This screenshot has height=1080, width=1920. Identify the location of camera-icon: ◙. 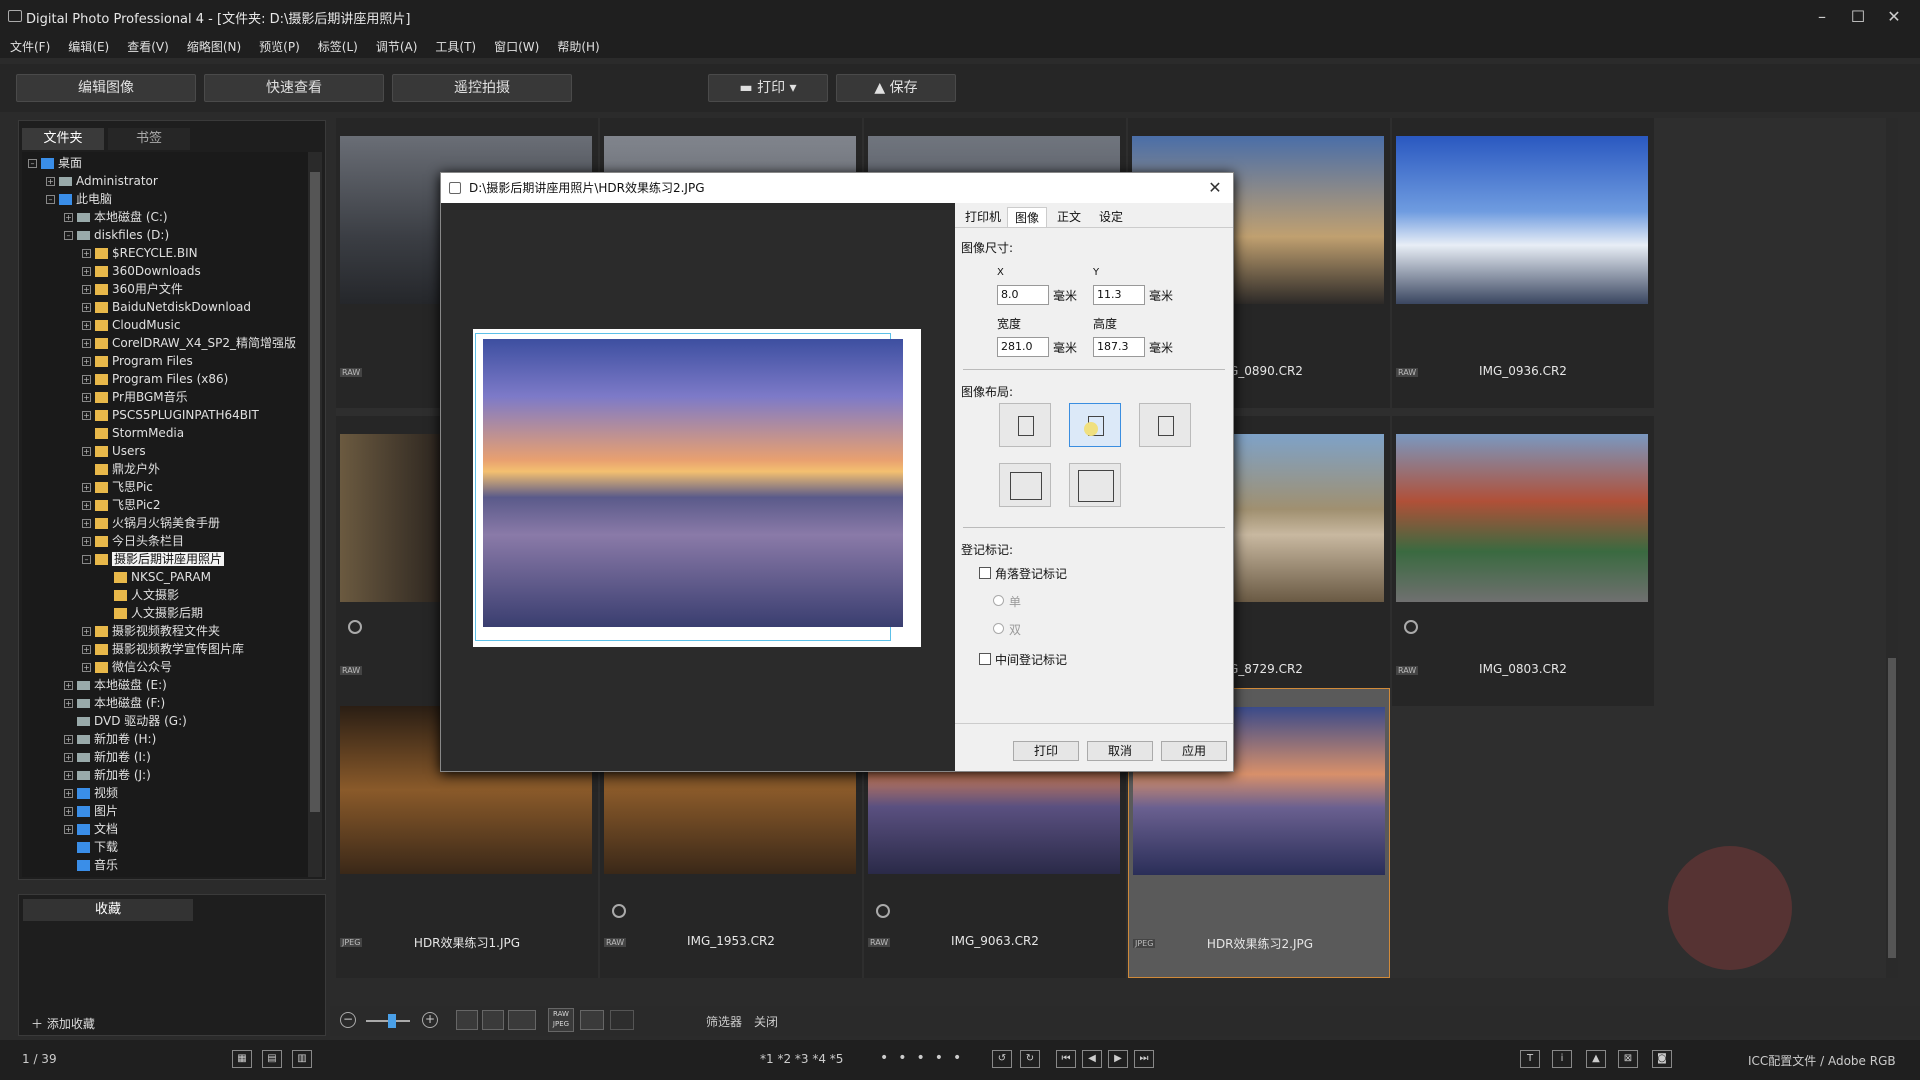
(1662, 1059).